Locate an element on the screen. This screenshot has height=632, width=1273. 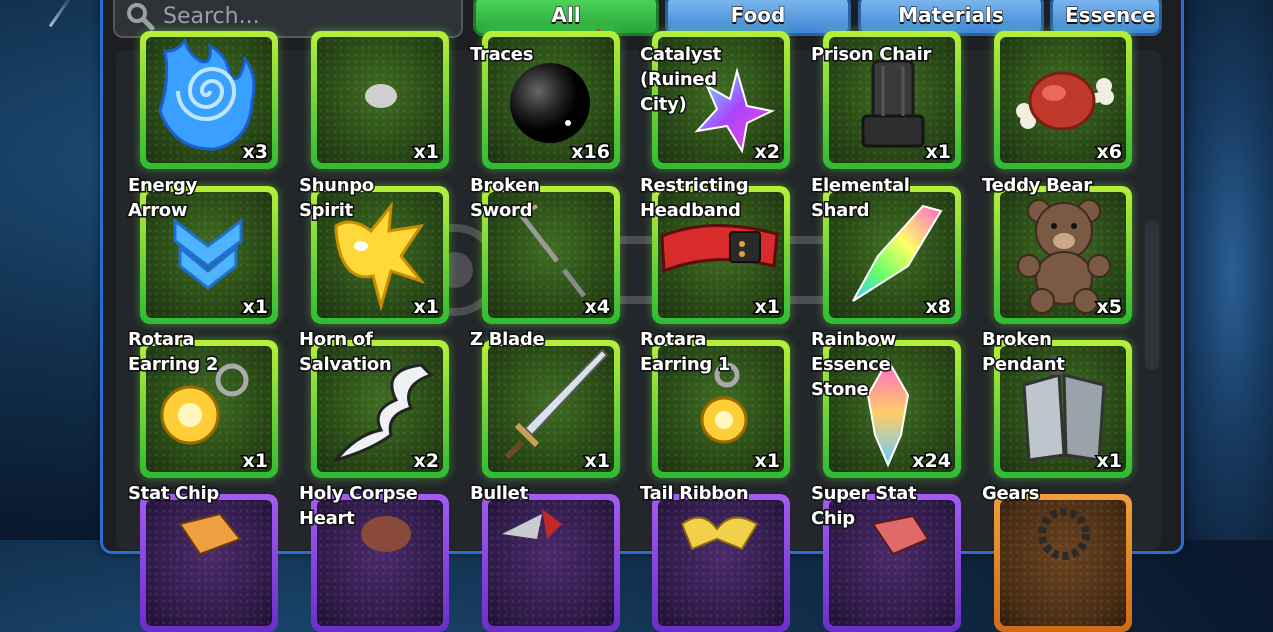
item-quantity: x5 is located at coordinates (1109, 307).